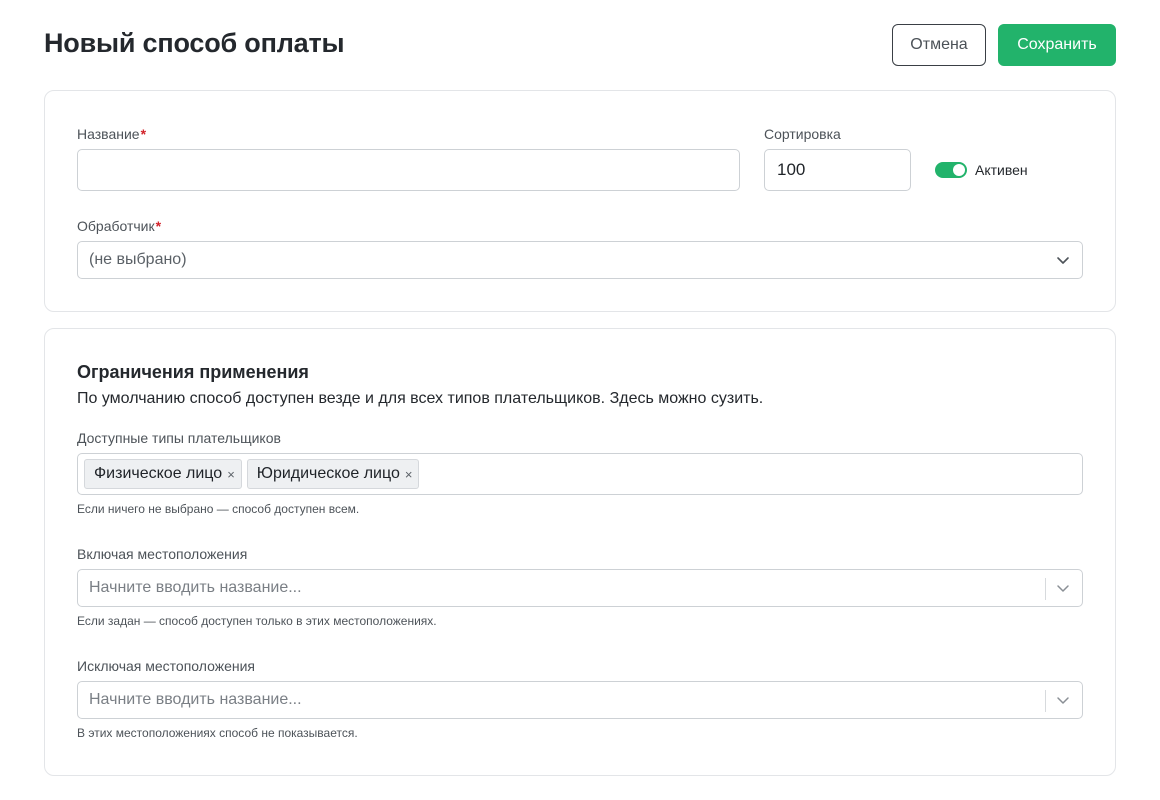  I want to click on name-label: Название*, so click(111, 134).